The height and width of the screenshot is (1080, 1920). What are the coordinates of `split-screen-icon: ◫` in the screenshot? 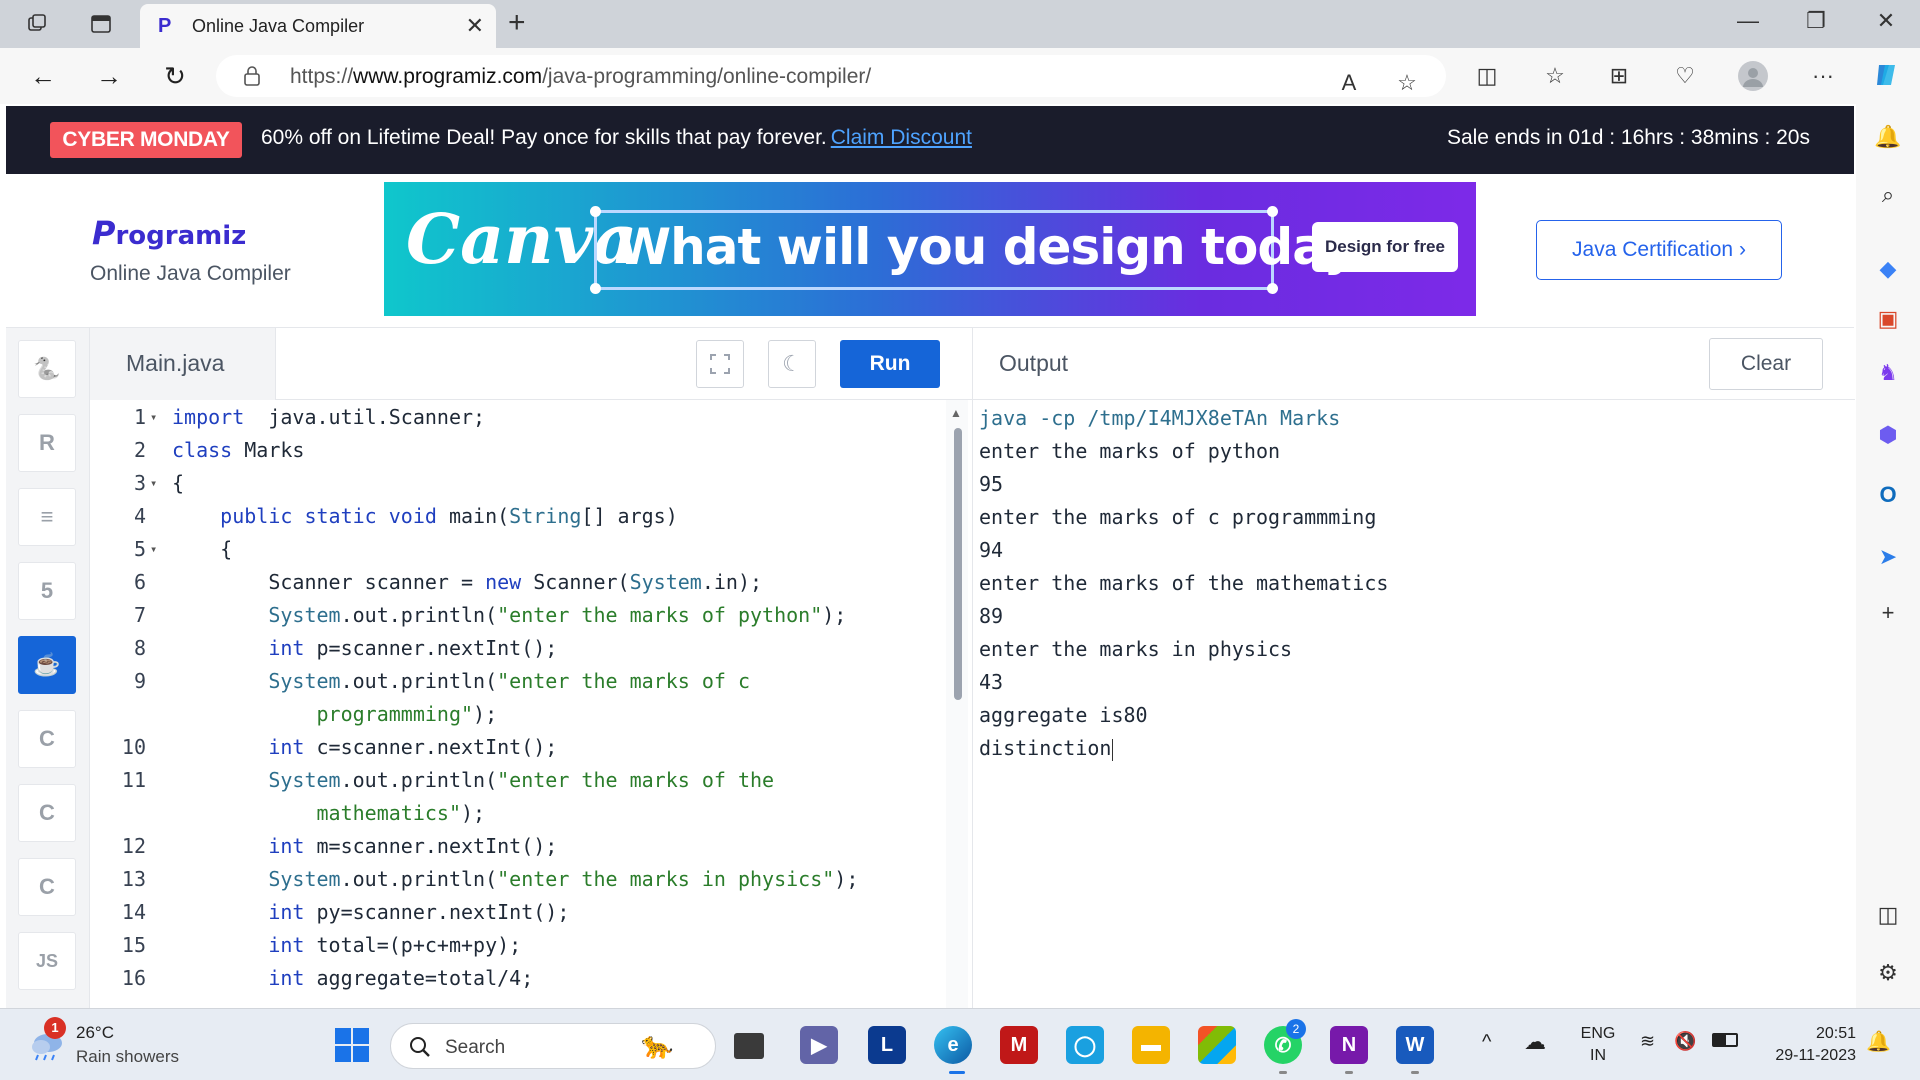 It's located at (1487, 76).